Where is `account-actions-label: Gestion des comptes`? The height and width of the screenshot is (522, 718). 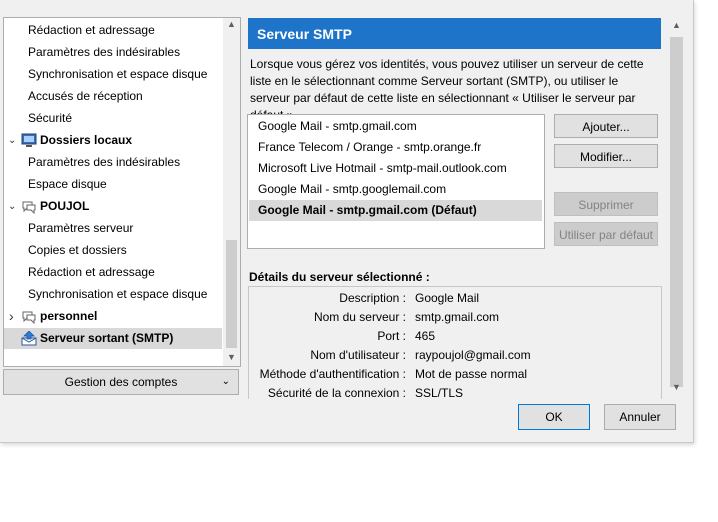
account-actions-label: Gestion des comptes is located at coordinates (121, 382).